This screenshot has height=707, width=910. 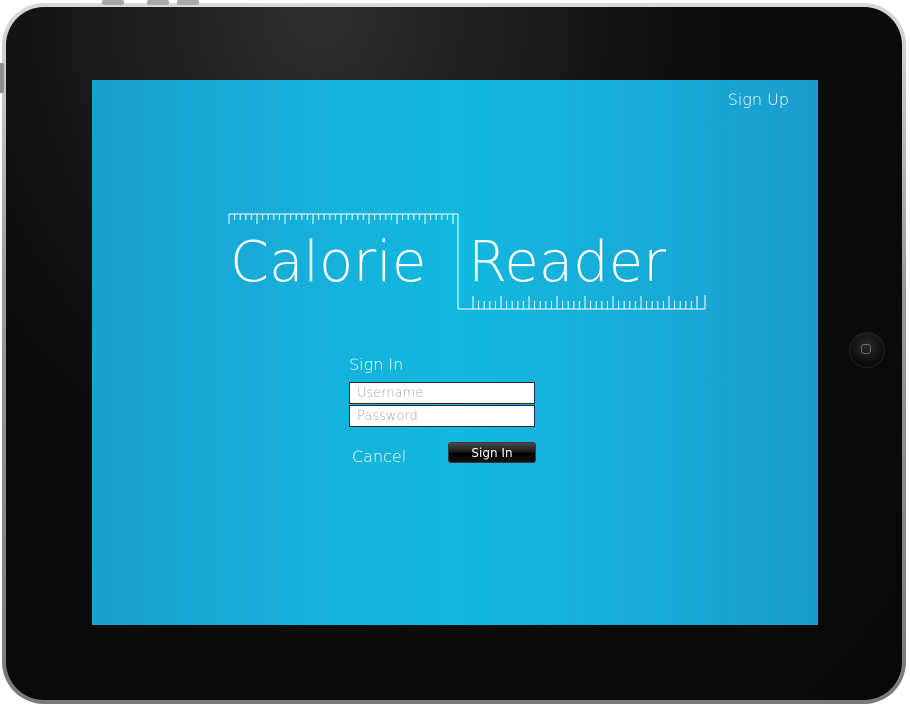 What do you see at coordinates (379, 456) in the screenshot?
I see `cancel-button: Cancel` at bounding box center [379, 456].